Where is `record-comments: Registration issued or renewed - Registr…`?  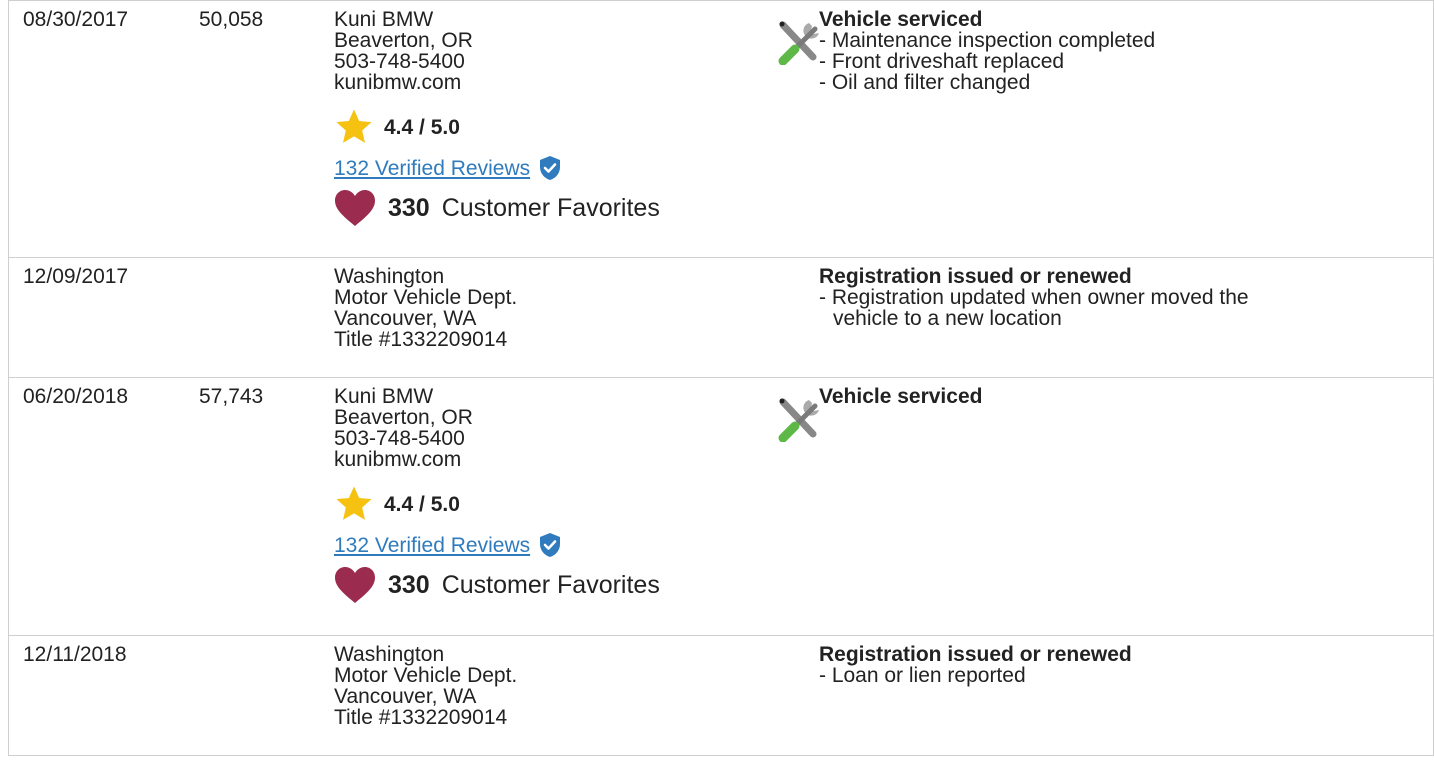 record-comments: Registration issued or renewed - Registr… is located at coordinates (1034, 297).